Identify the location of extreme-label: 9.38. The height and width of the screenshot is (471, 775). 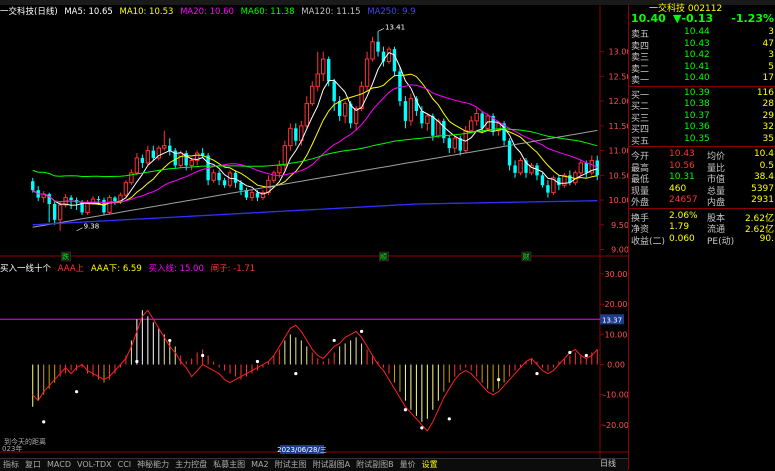
(92, 227).